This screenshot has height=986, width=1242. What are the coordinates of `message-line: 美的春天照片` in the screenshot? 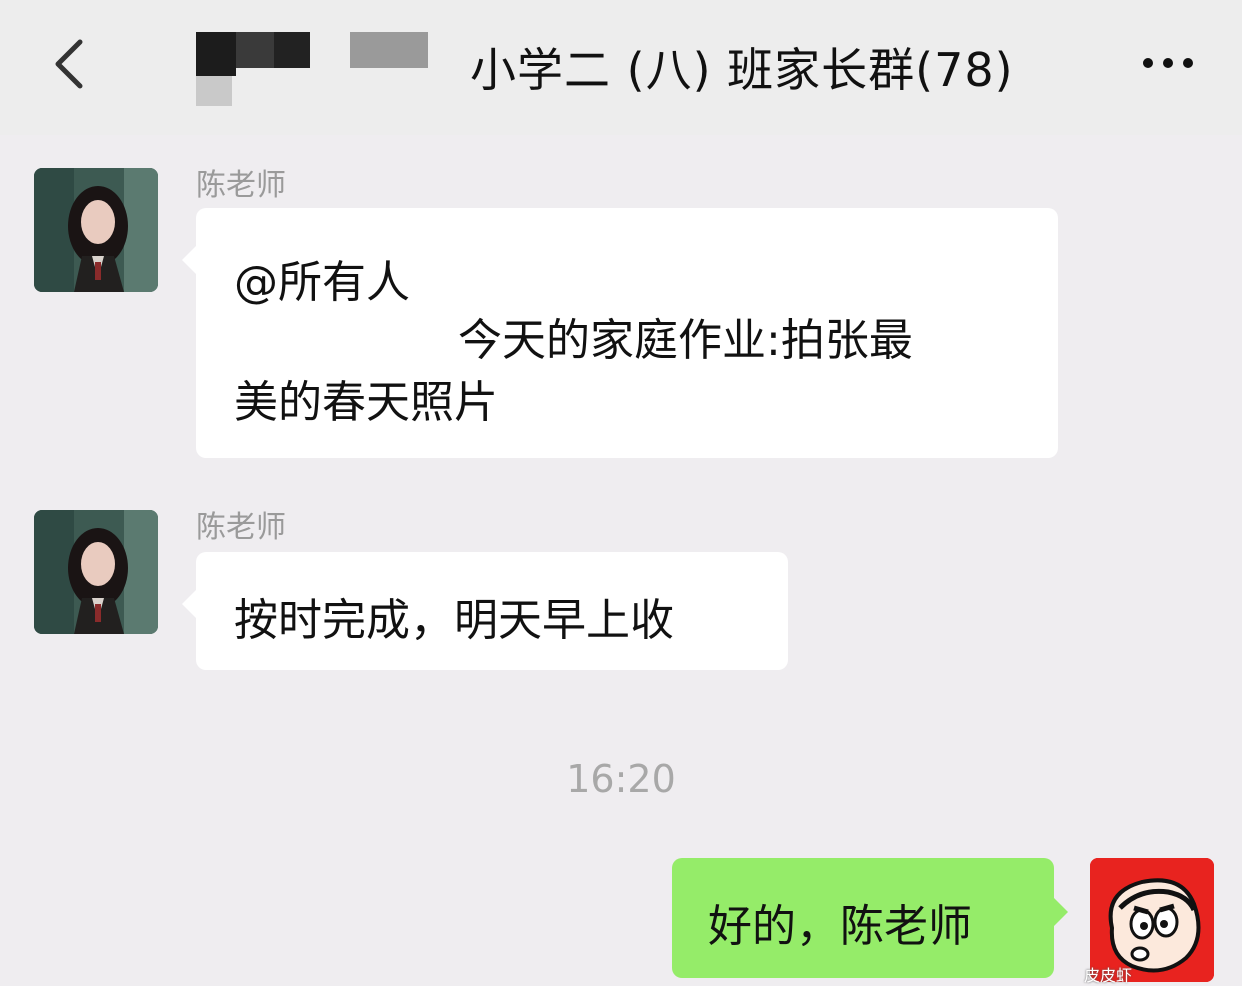 It's located at (366, 402).